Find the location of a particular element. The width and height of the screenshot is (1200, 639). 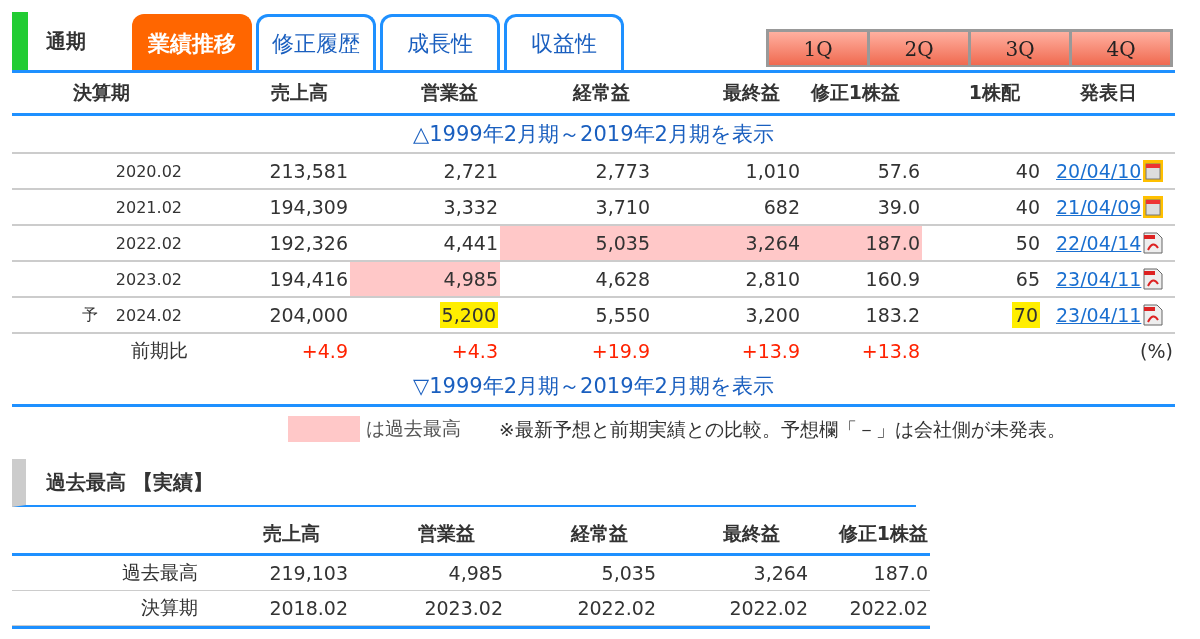

column-header: 1株配 is located at coordinates (982, 94).